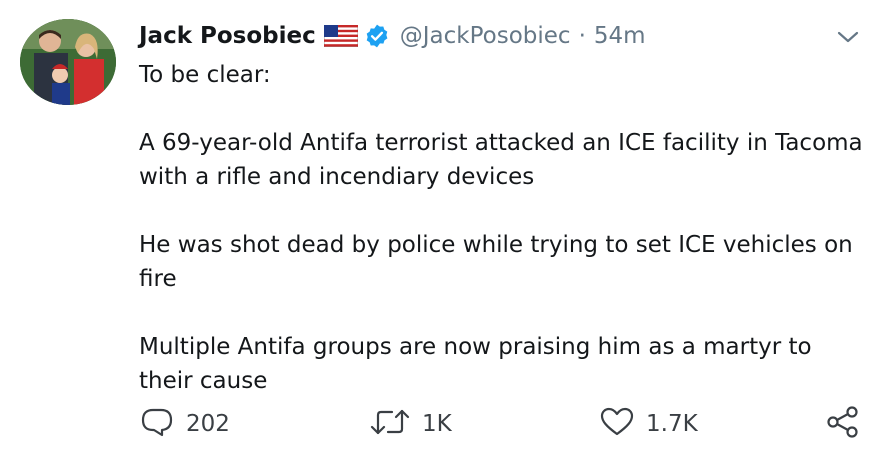 Image resolution: width=880 pixels, height=459 pixels. Describe the element at coordinates (340, 36) in the screenshot. I see `us-flag-icon` at that location.